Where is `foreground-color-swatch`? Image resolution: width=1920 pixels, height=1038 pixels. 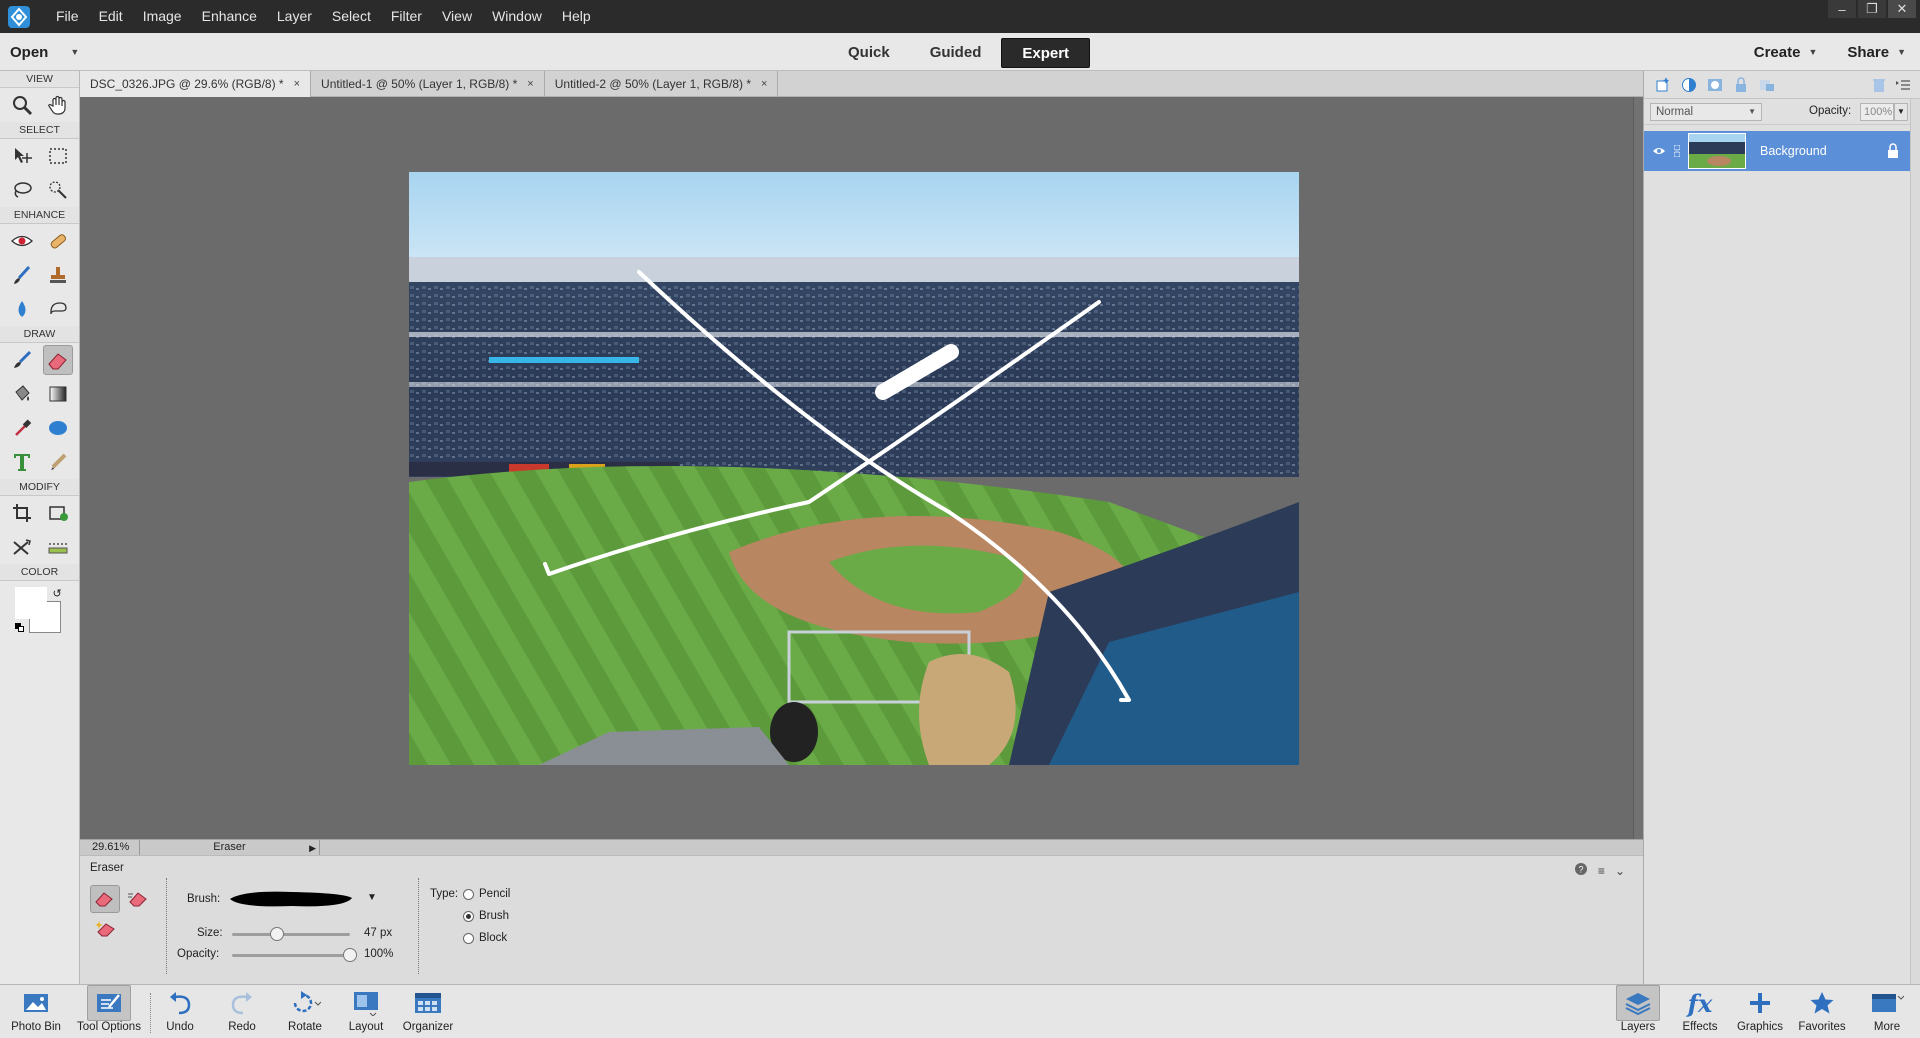 foreground-color-swatch is located at coordinates (30, 603).